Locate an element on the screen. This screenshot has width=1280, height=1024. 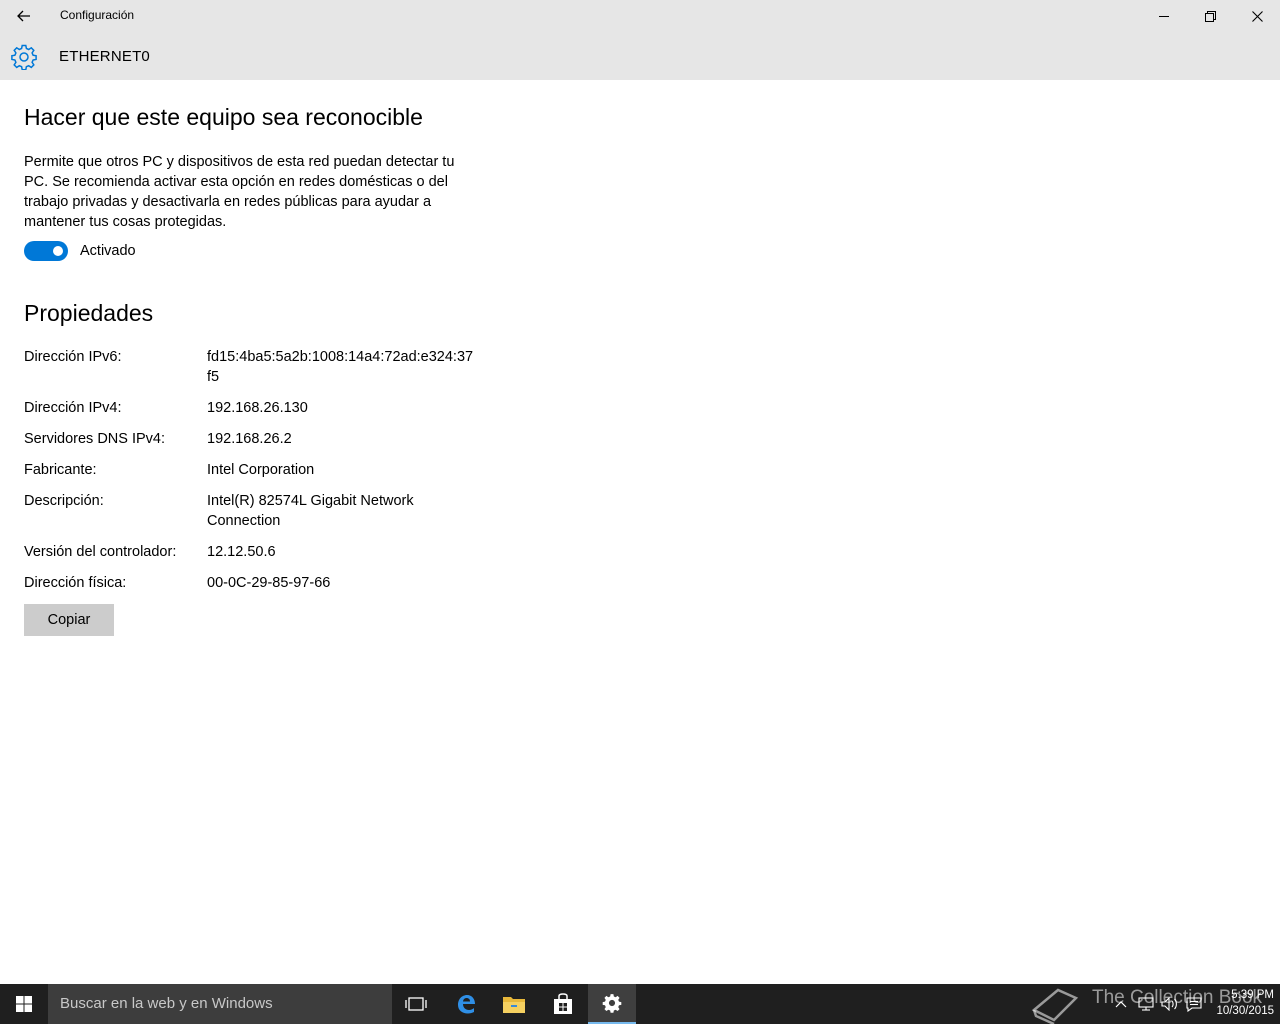
store-button is located at coordinates (563, 1004).